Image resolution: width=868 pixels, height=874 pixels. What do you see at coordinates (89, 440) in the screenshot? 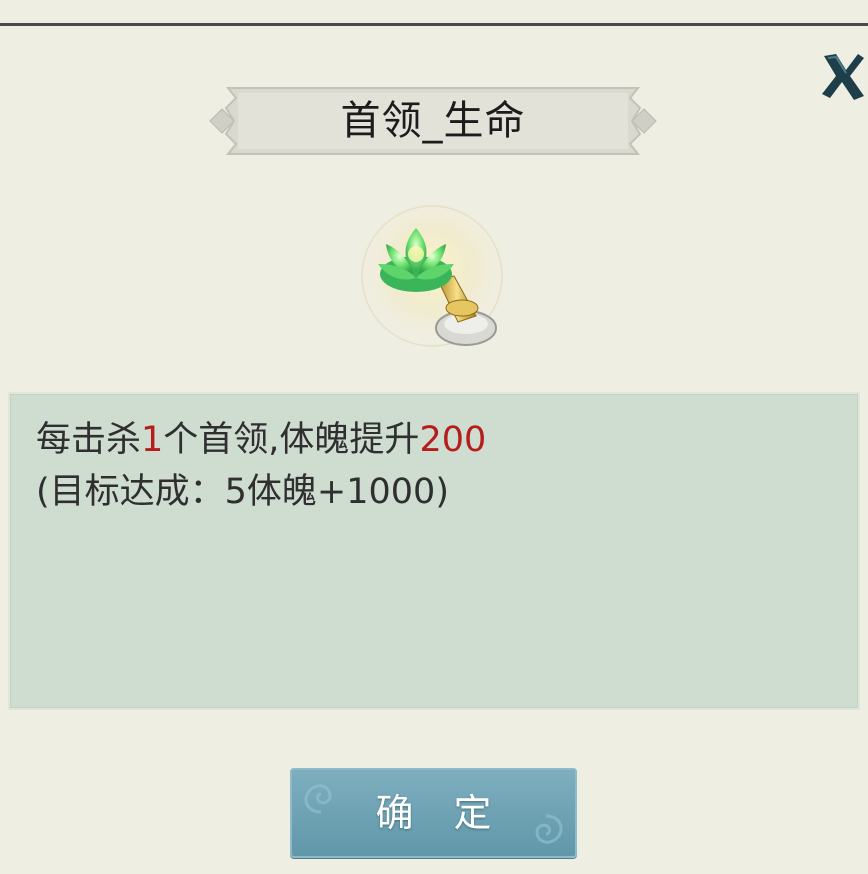
I see `description-prefix: 每击杀` at bounding box center [89, 440].